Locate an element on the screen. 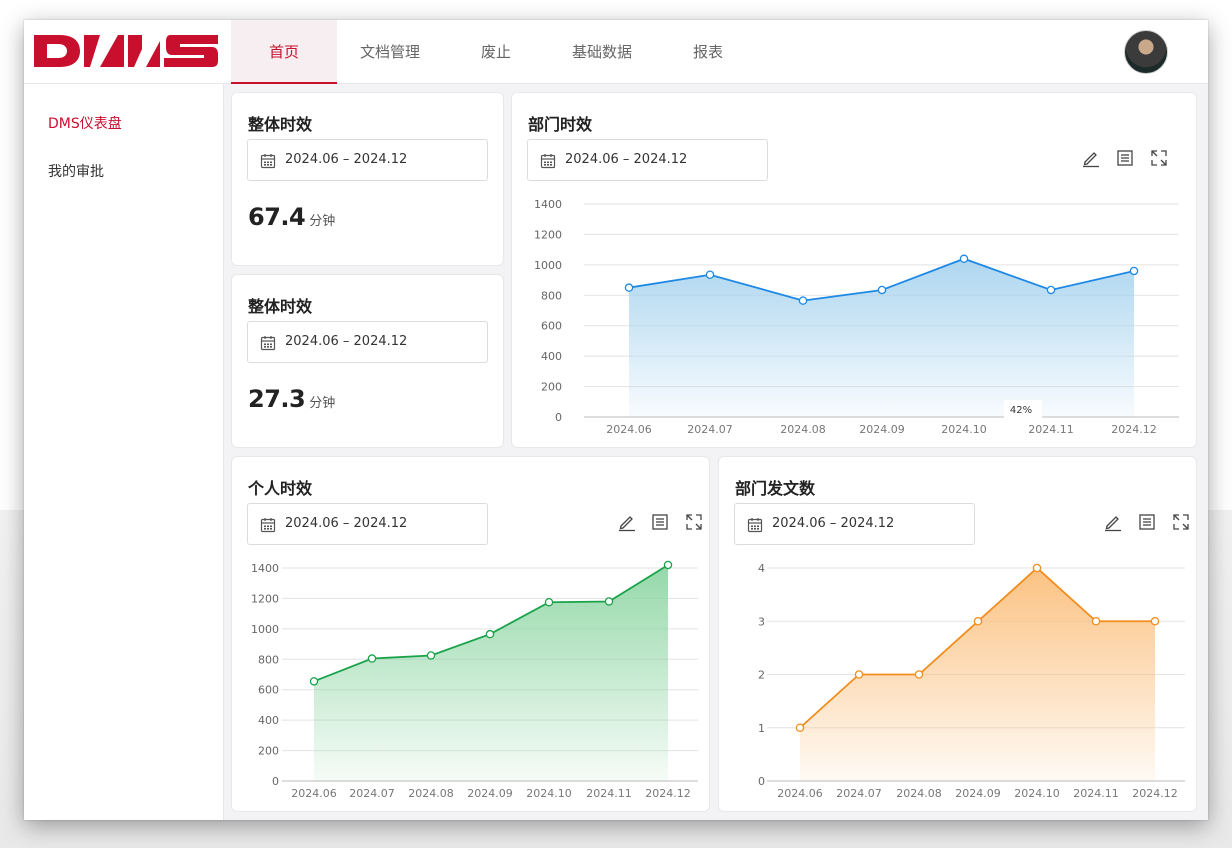 The height and width of the screenshot is (848, 1232). metric-value: 27.3 is located at coordinates (277, 399).